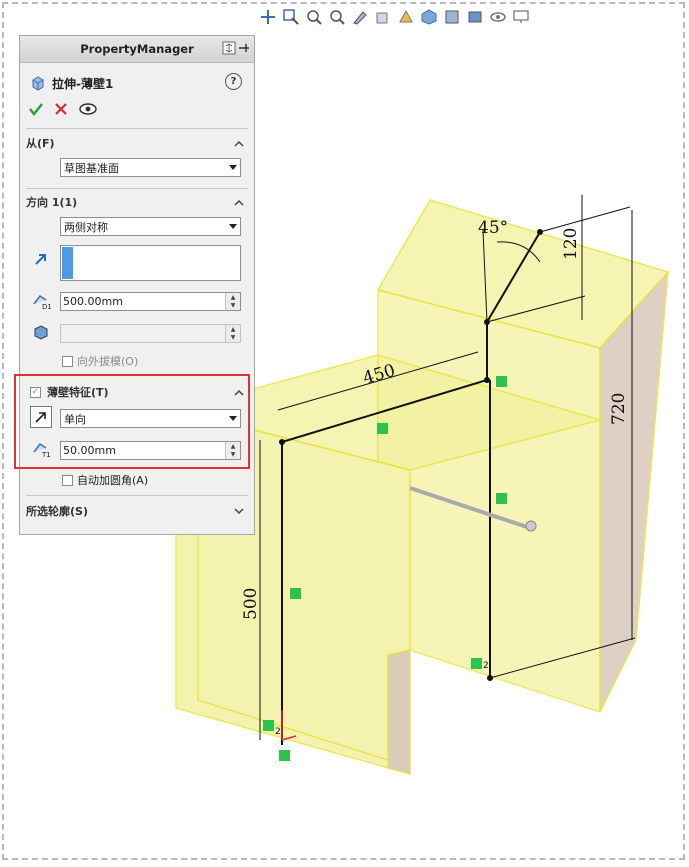 The height and width of the screenshot is (867, 689). Describe the element at coordinates (337, 17) in the screenshot. I see `section-view-icon` at that location.